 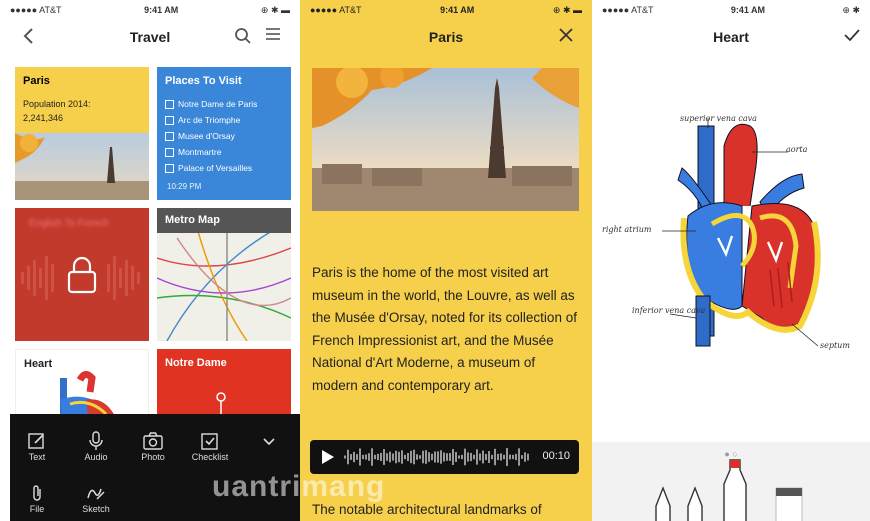 I want to click on audio-waveform, so click(x=438, y=457).